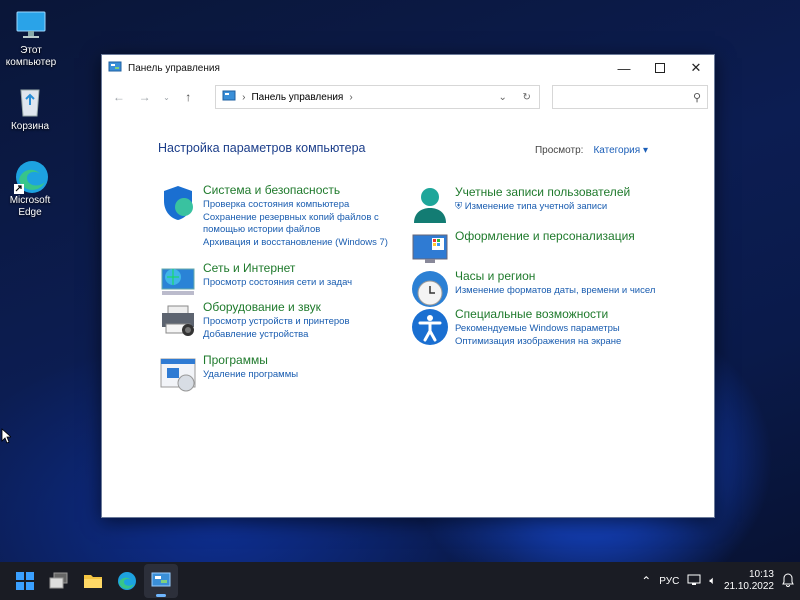 The width and height of the screenshot is (800, 600). What do you see at coordinates (538, 342) in the screenshot?
I see `category-link: Оптимизация изображения на экране` at bounding box center [538, 342].